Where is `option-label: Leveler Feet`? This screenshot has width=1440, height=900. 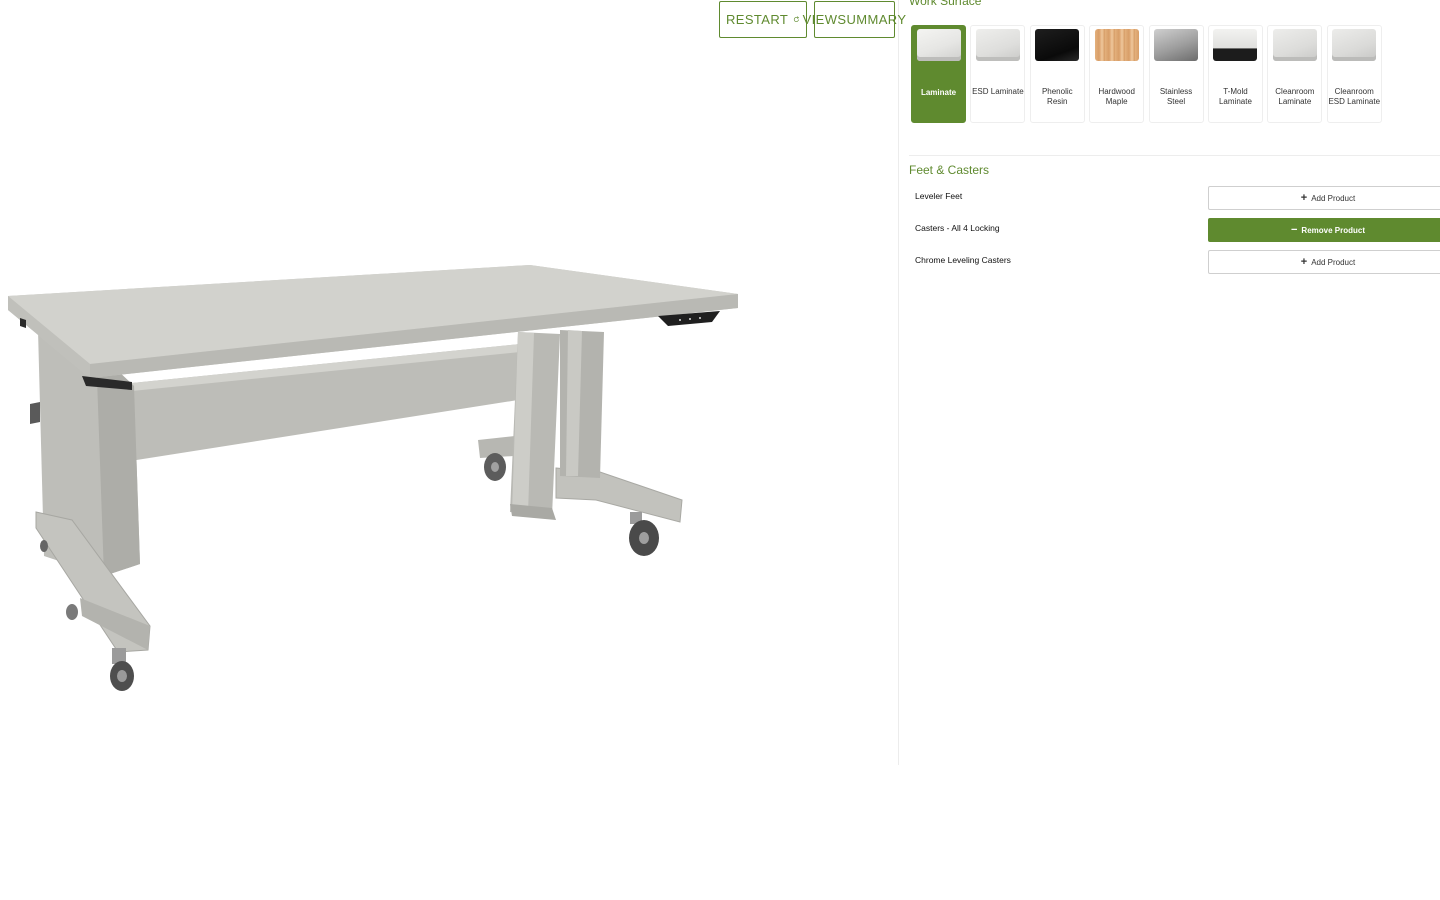 option-label: Leveler Feet is located at coordinates (939, 196).